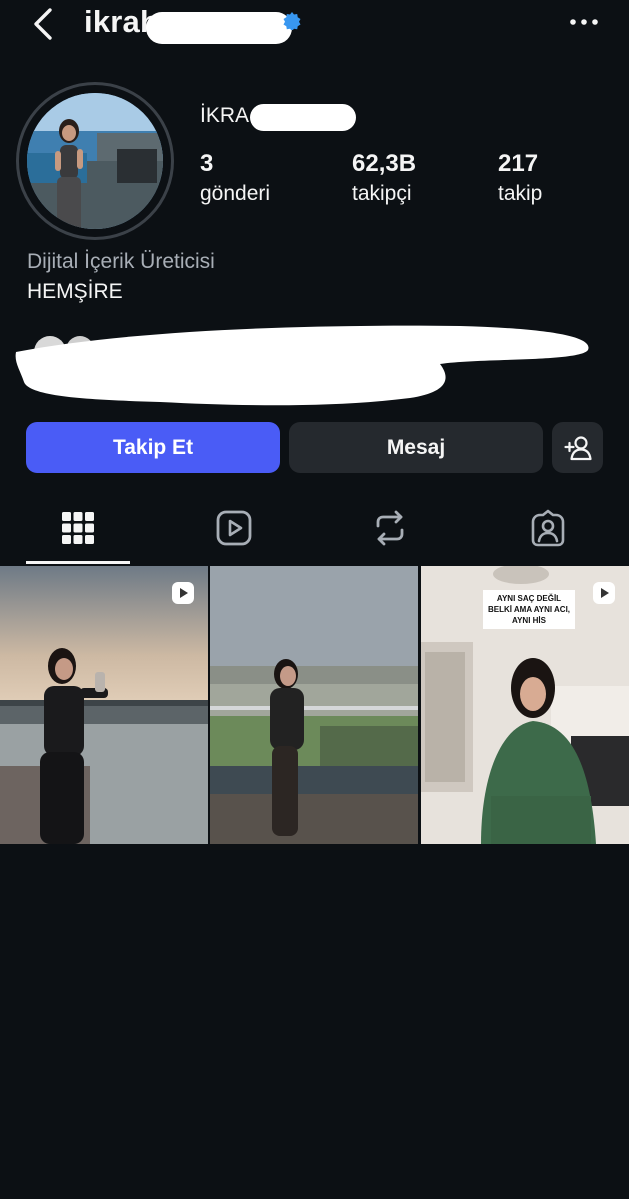 Image resolution: width=629 pixels, height=1199 pixels. I want to click on stat-posts-count: 3, so click(207, 163).